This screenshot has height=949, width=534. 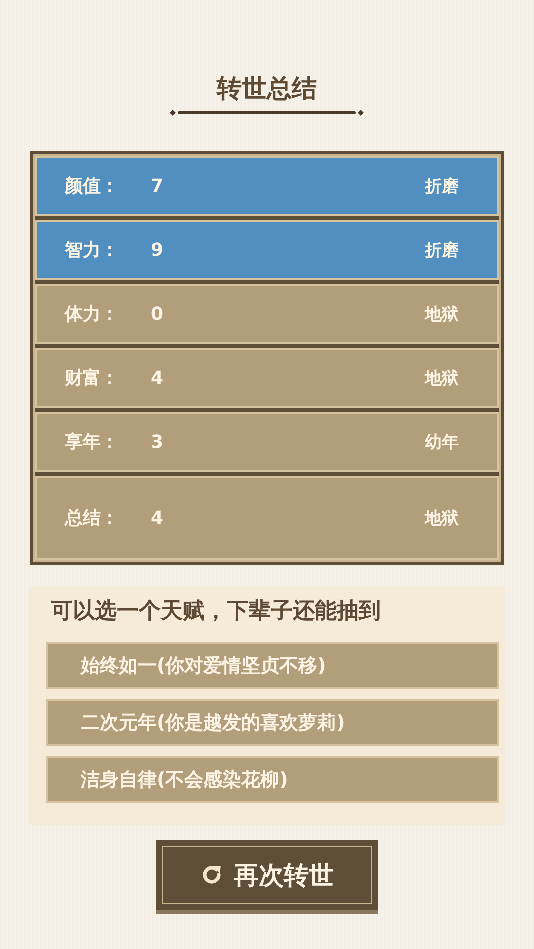 I want to click on talent-option: 洁身自律(不会感染花柳), so click(x=272, y=779).